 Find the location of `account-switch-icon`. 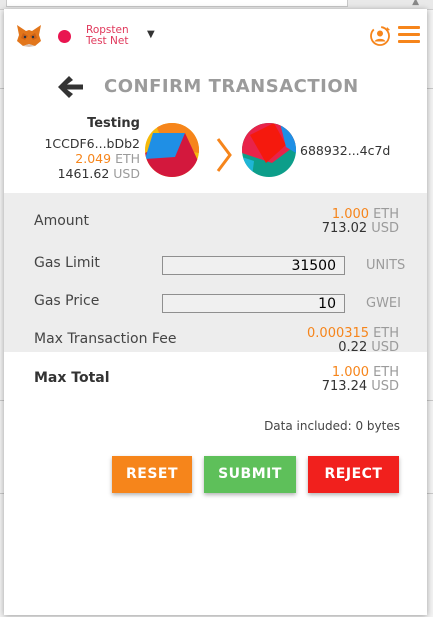

account-switch-icon is located at coordinates (380, 36).